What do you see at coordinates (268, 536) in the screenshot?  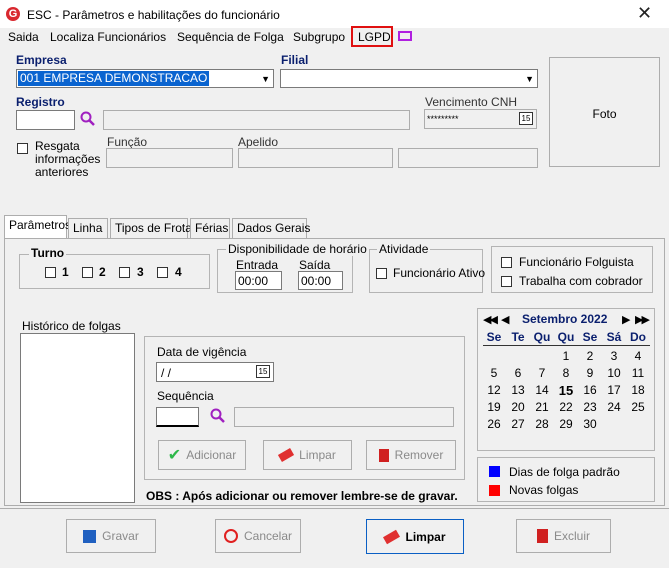 I see `cancelar-label: Cancelar` at bounding box center [268, 536].